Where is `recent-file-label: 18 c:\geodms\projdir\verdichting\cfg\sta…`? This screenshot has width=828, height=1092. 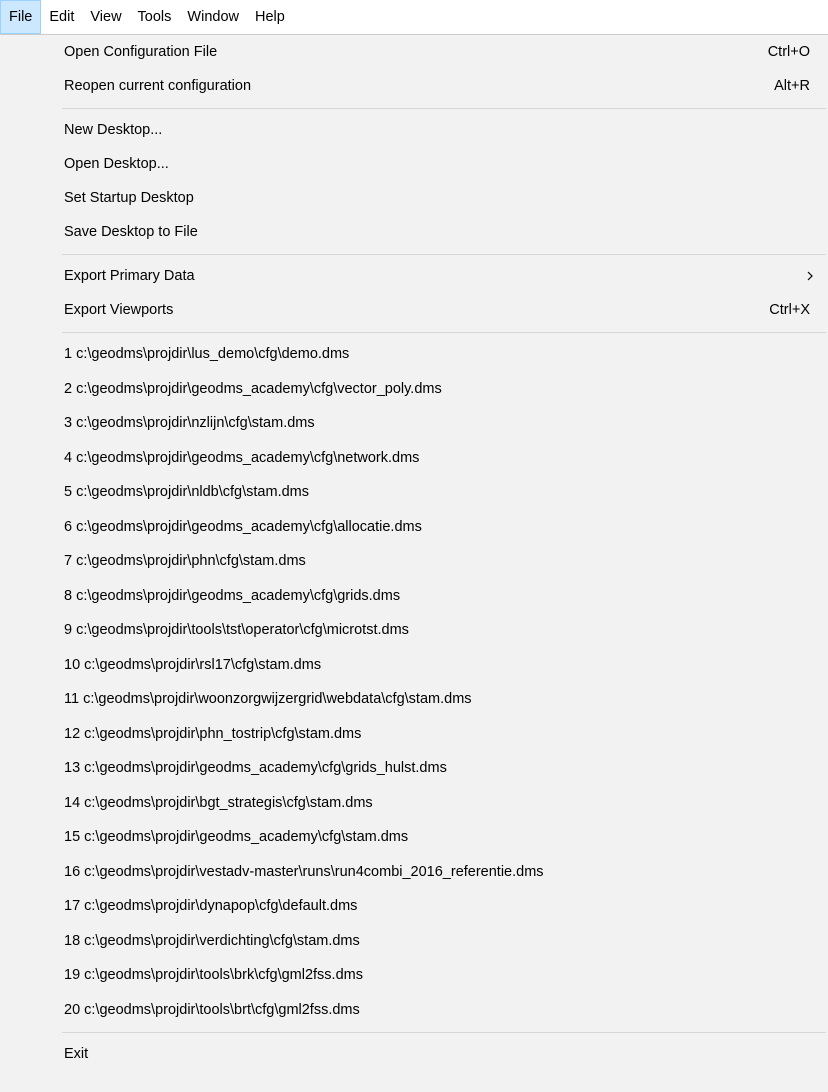
recent-file-label: 18 c:\geodms\projdir\verdichting\cfg\sta… is located at coordinates (212, 940).